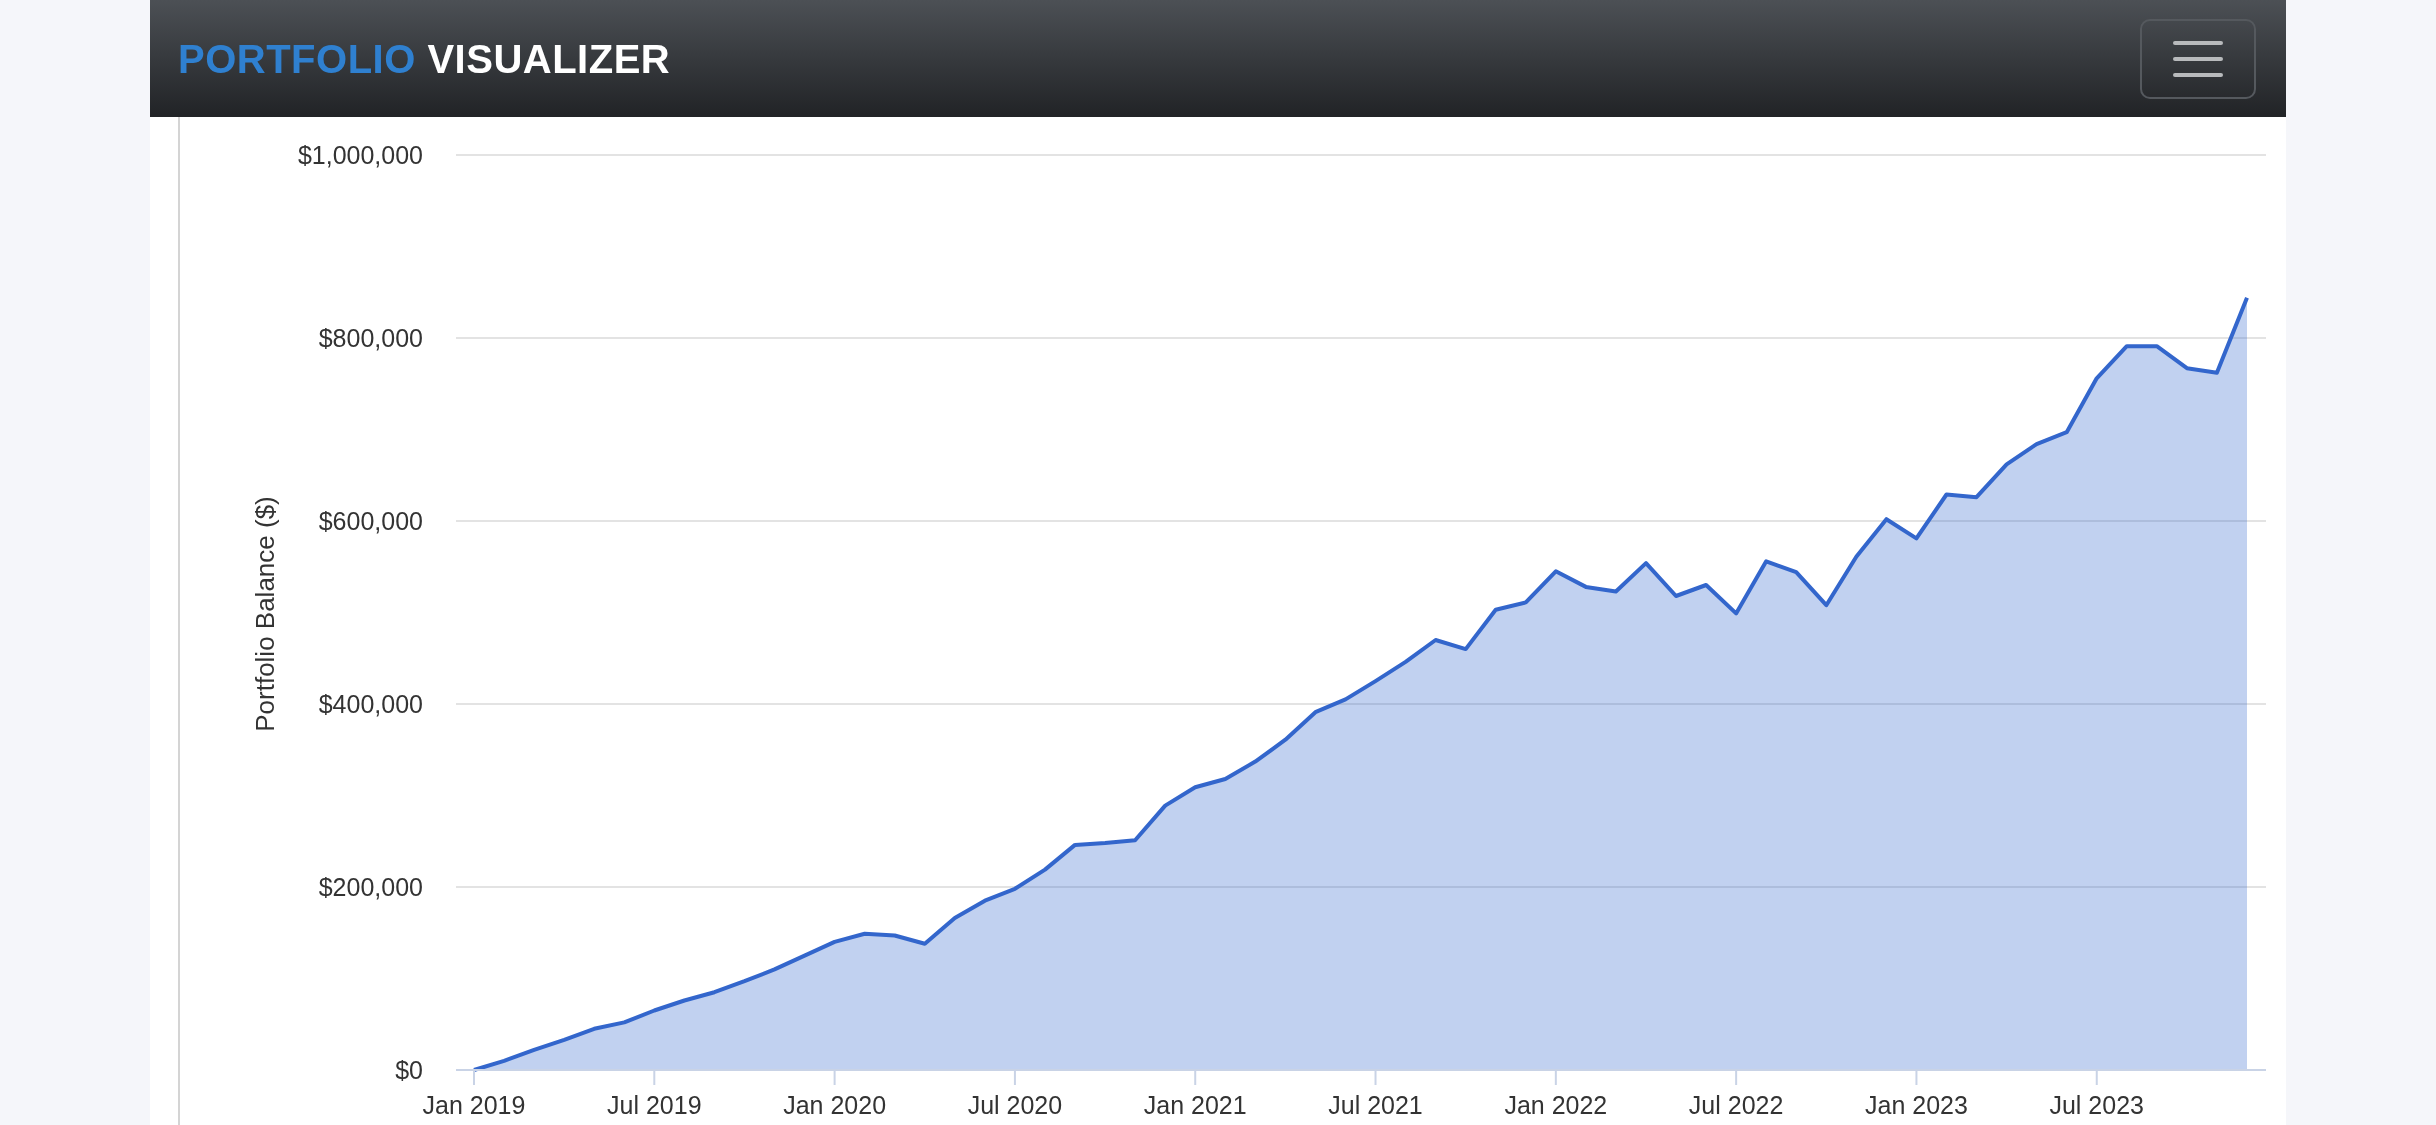 The image size is (2436, 1125). Describe the element at coordinates (1736, 1105) in the screenshot. I see `x-axis-tick-label: Jul 2022` at that location.